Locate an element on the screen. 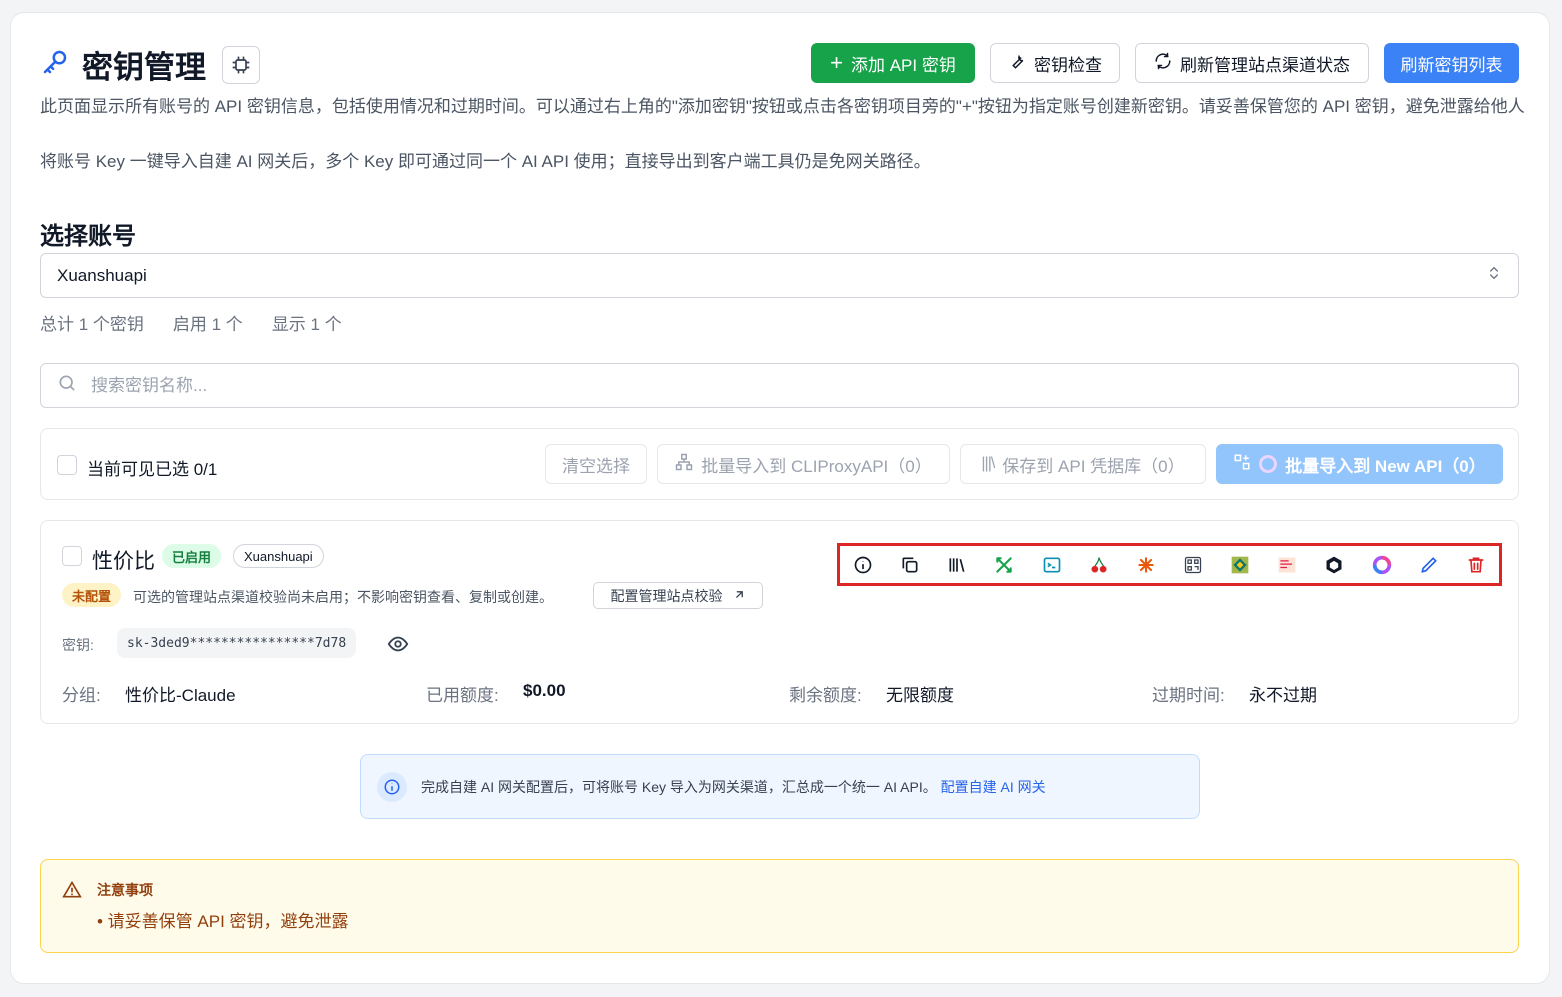  terminal-icon is located at coordinates (1052, 565).